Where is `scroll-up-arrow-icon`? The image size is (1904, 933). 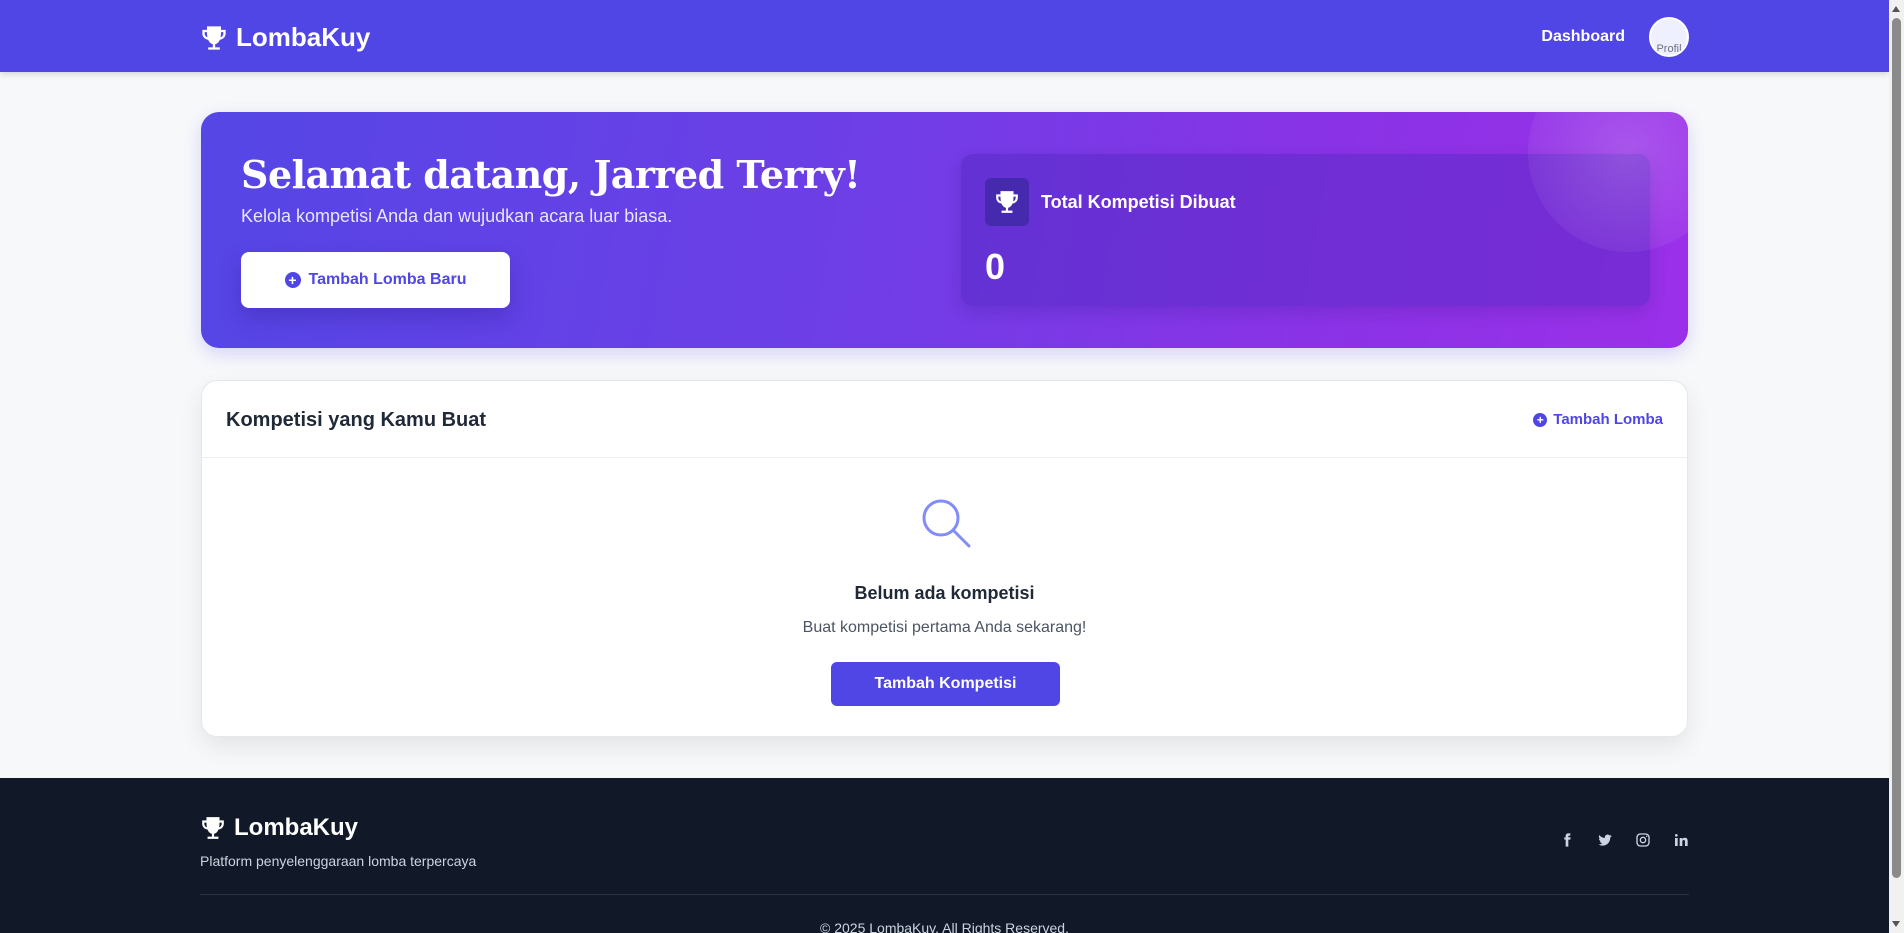
scroll-up-arrow-icon is located at coordinates (1896, 9).